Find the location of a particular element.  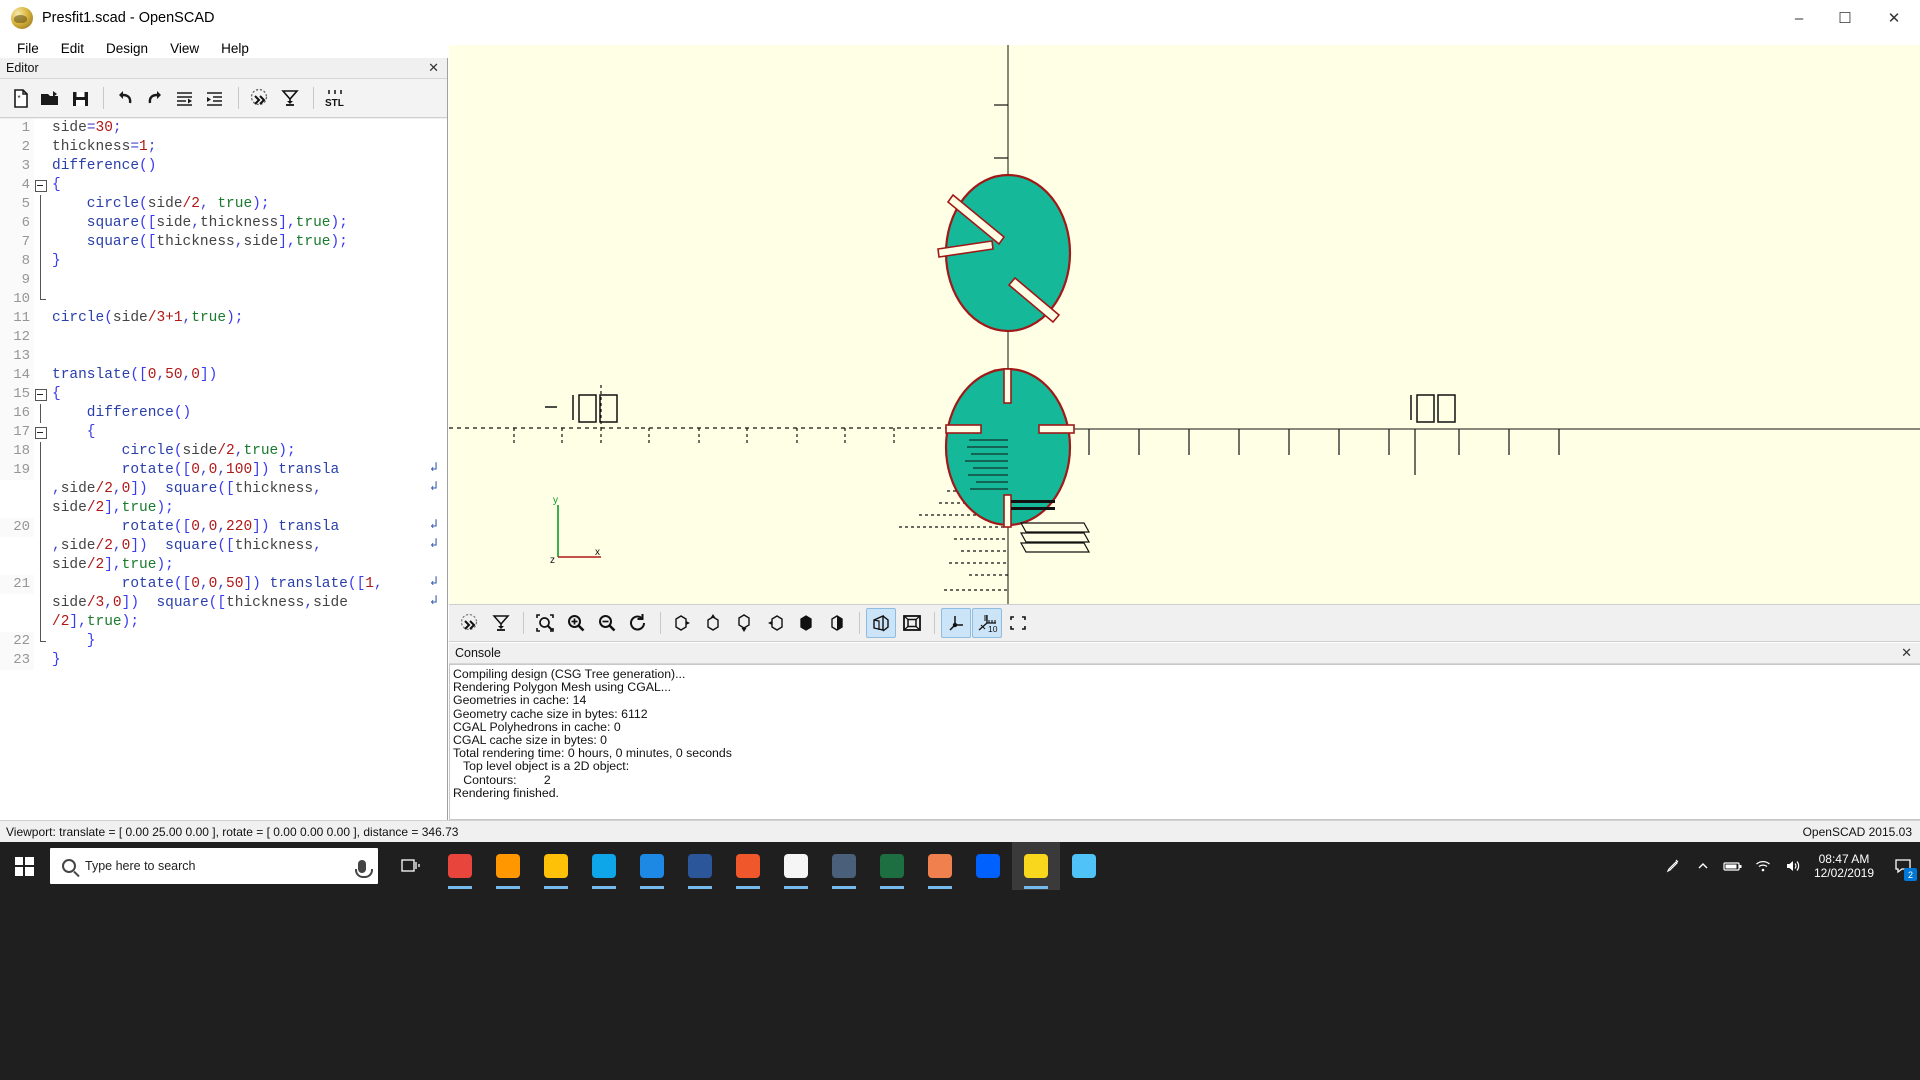

maximize-button: ☐ is located at coordinates (1845, 18).